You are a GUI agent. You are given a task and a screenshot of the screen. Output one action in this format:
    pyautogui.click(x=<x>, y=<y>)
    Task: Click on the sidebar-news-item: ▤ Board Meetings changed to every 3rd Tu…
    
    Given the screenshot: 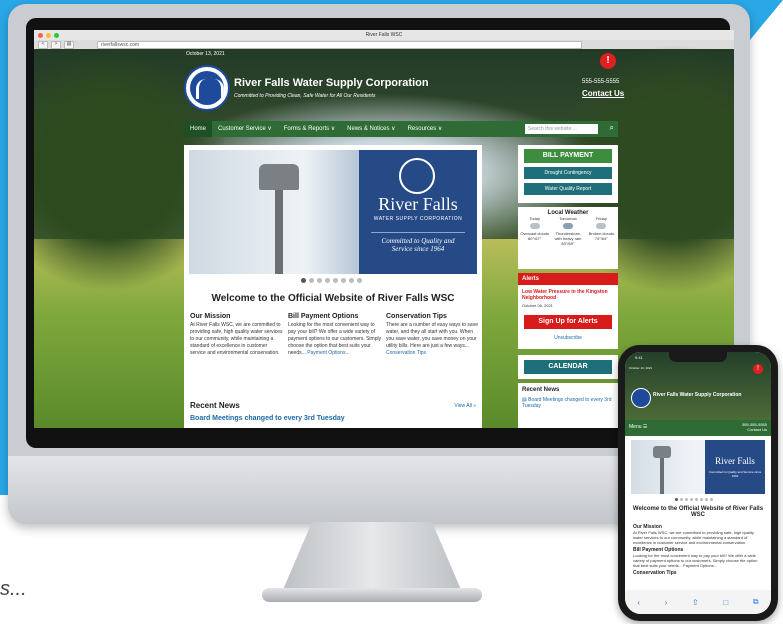 What is the action you would take?
    pyautogui.click(x=567, y=403)
    